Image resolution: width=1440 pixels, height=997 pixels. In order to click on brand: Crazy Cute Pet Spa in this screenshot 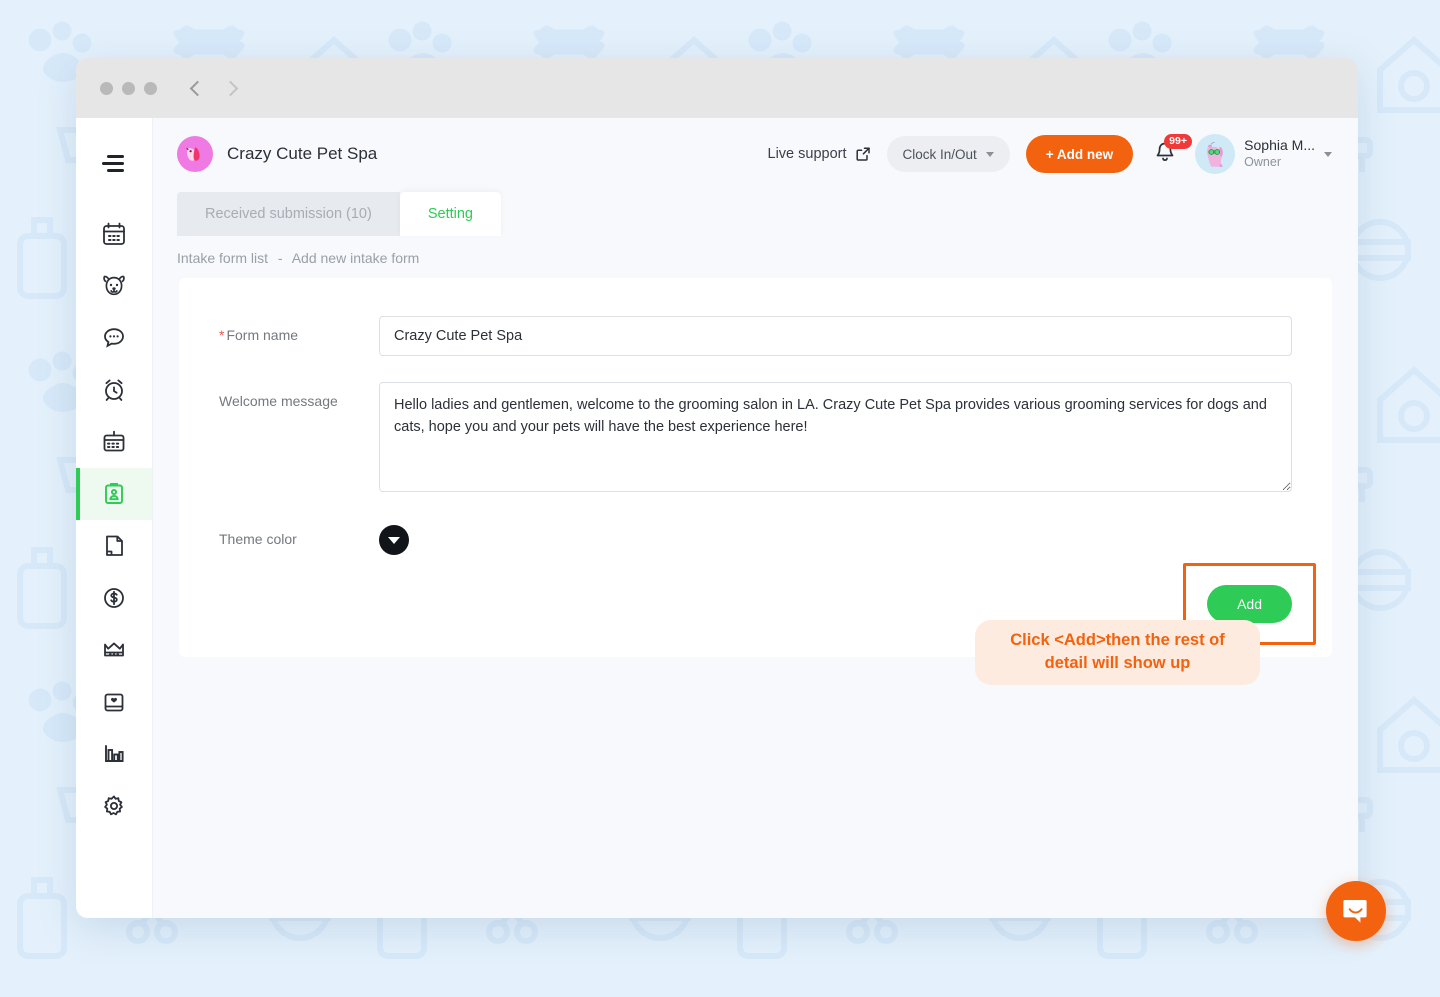, I will do `click(277, 154)`.